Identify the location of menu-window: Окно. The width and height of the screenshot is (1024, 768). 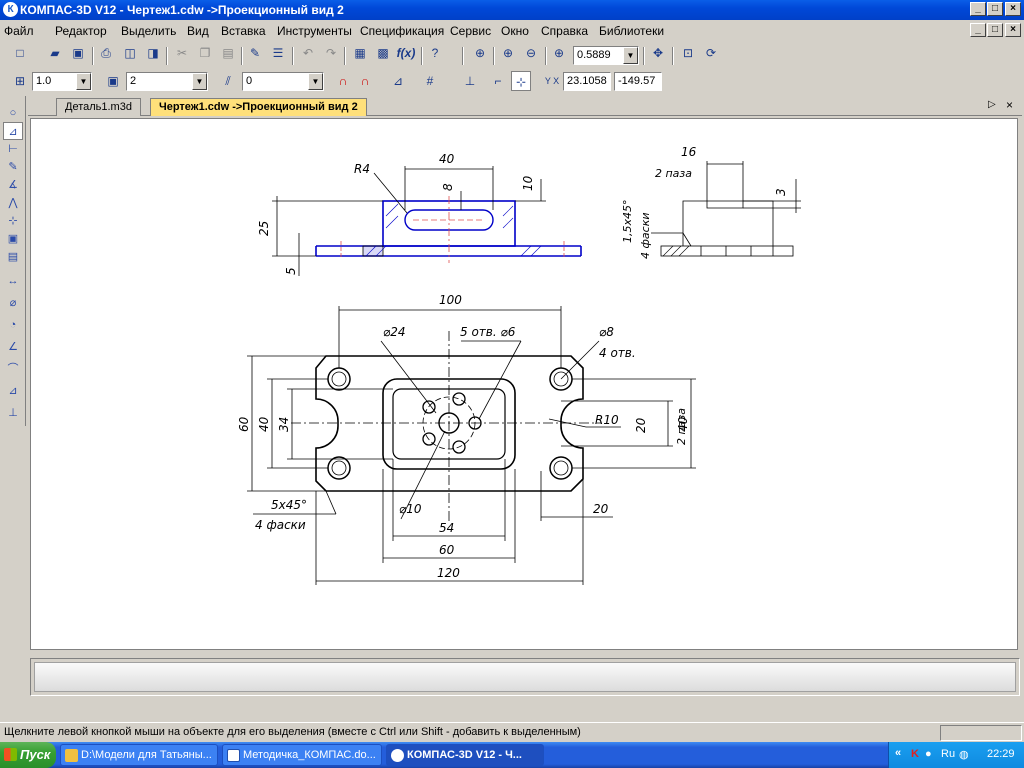
(515, 31).